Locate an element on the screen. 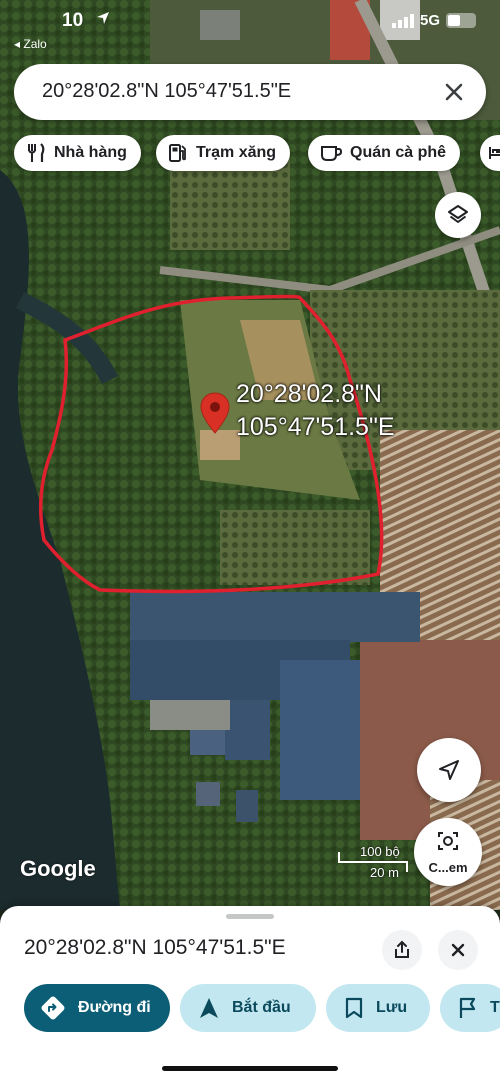 The height and width of the screenshot is (1080, 500). camera-lens-icon is located at coordinates (448, 841).